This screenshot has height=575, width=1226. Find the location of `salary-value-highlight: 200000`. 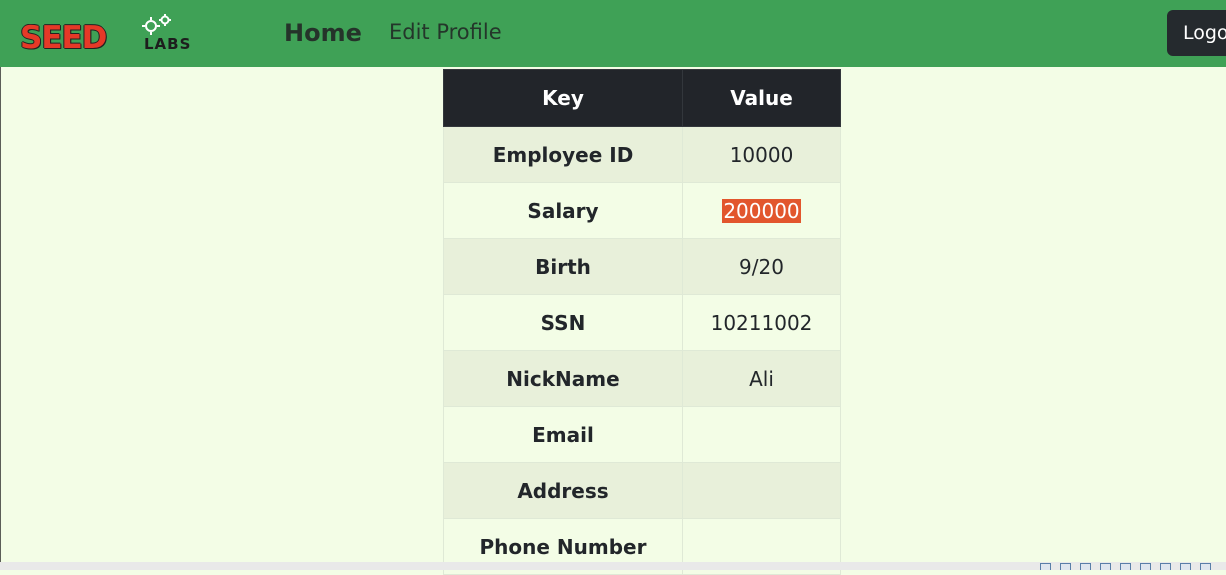

salary-value-highlight: 200000 is located at coordinates (761, 210).